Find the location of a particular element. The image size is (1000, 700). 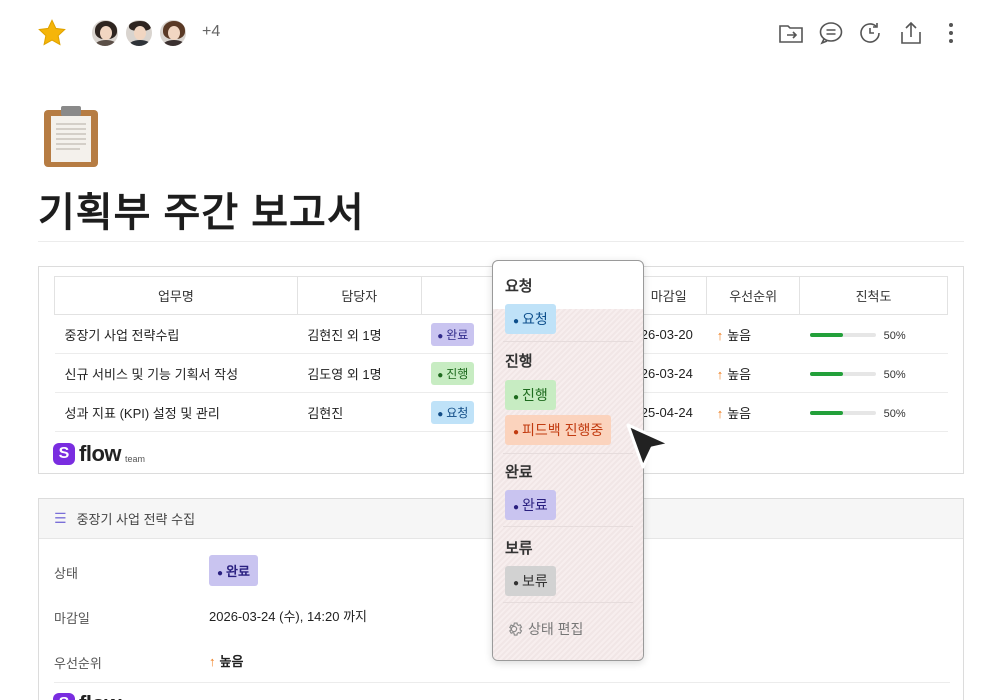

column-header-progress: 진척도 is located at coordinates (873, 295).